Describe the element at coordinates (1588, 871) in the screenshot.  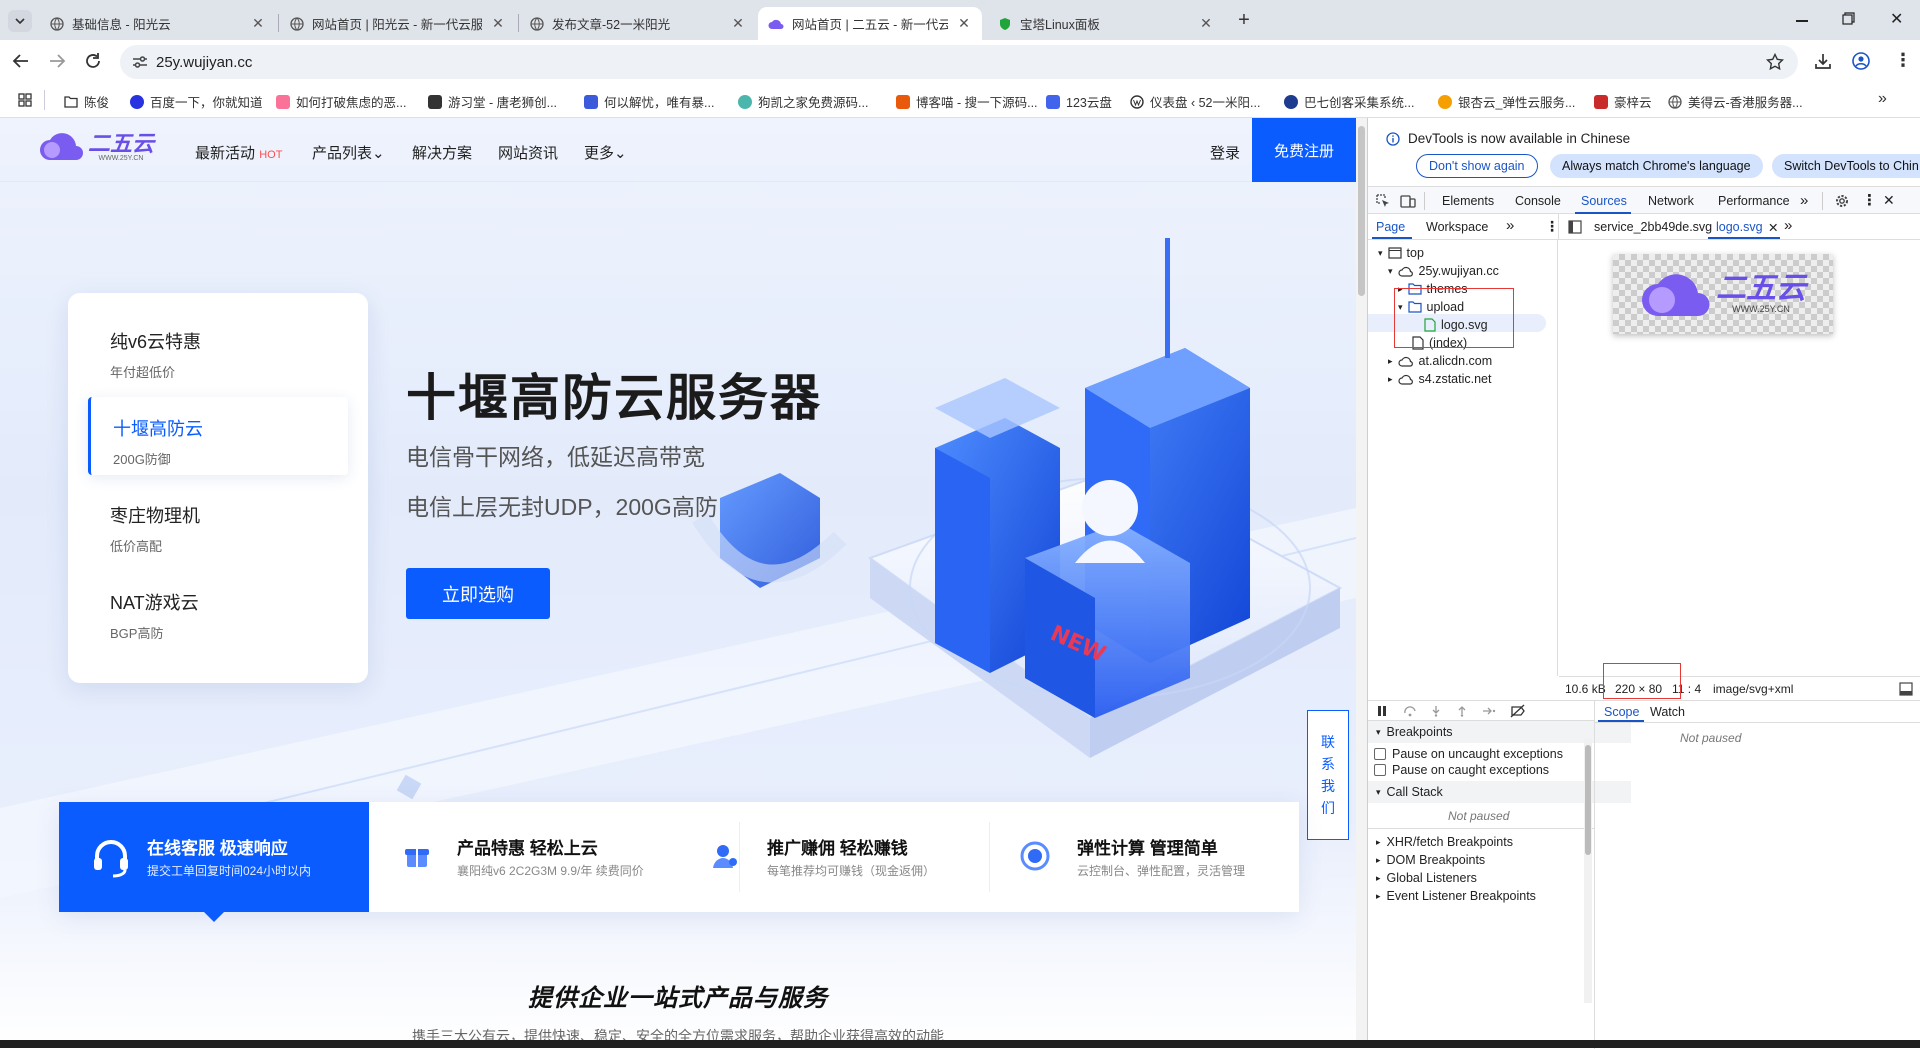
I see `debugger-scrollbar` at that location.